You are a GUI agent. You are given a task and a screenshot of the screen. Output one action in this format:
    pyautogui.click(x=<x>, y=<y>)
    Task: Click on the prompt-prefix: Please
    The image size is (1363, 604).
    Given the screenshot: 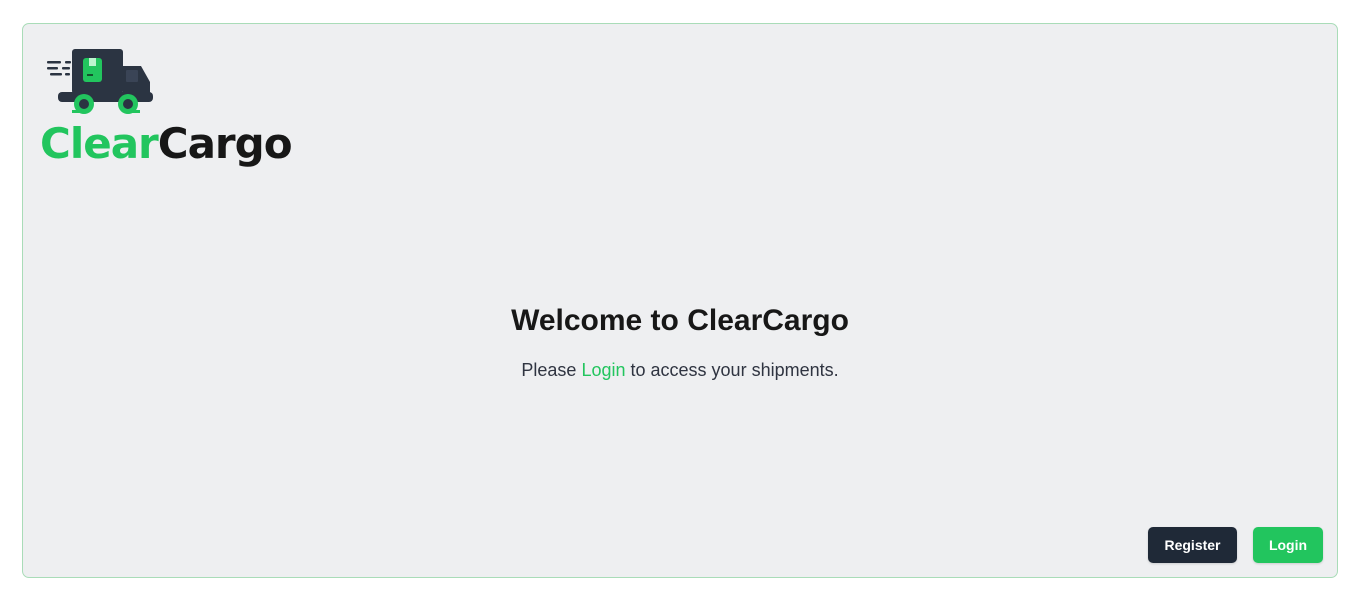 What is the action you would take?
    pyautogui.click(x=549, y=370)
    